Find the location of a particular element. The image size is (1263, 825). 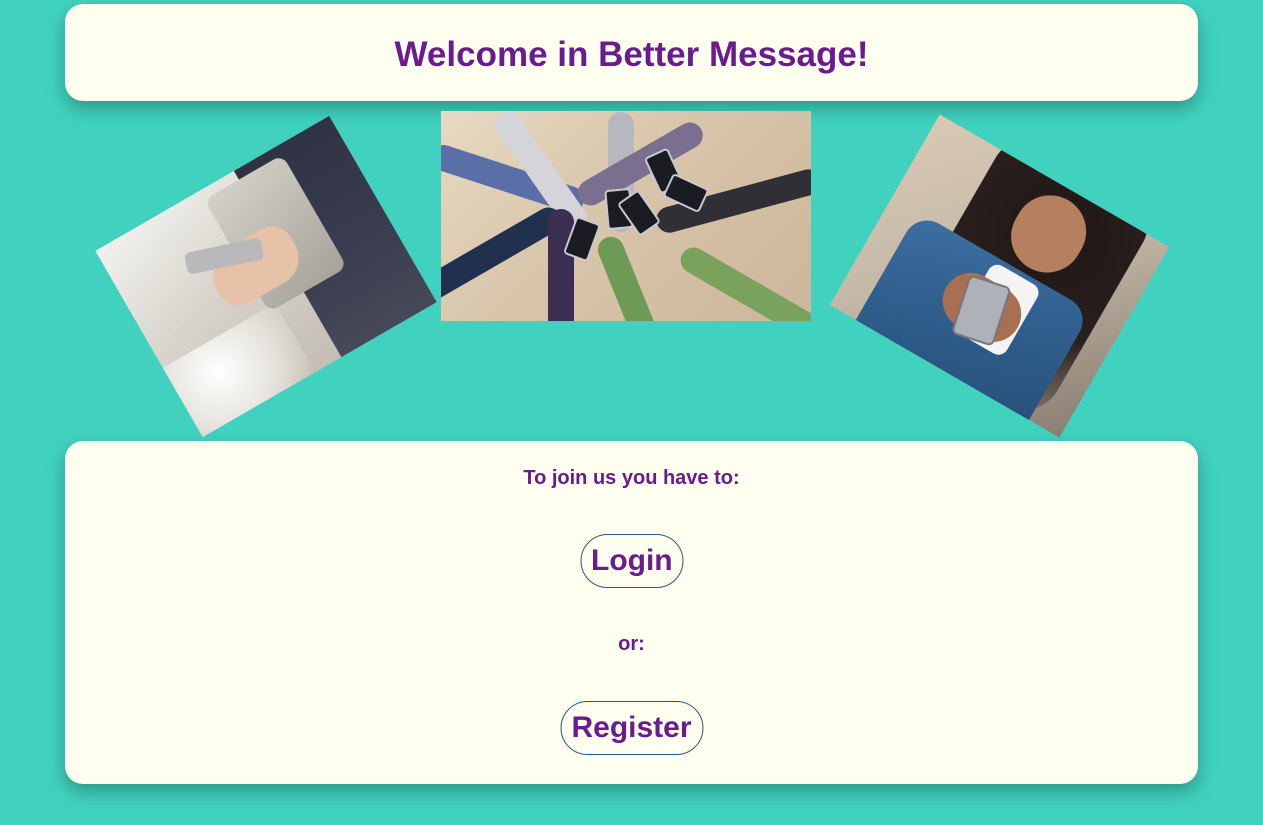

header-card: Welcome in Better Message! is located at coordinates (631, 52).